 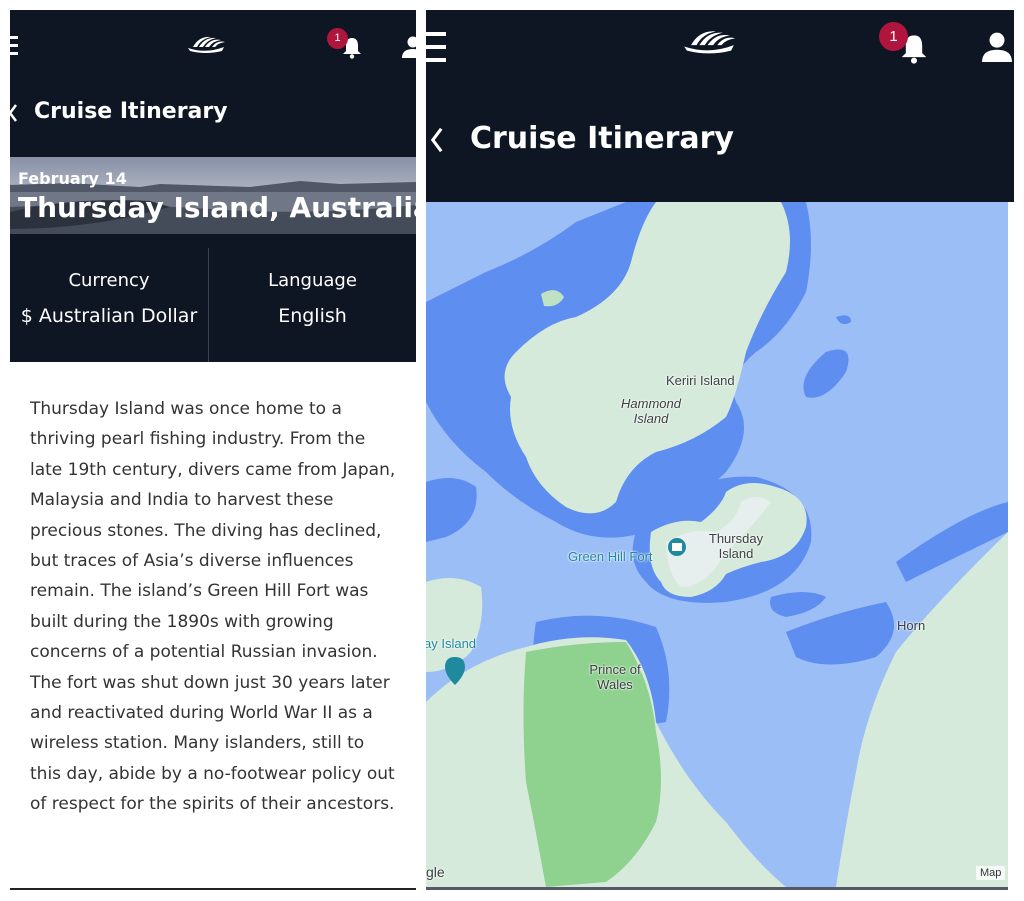 I want to click on currency-cell: Currency $ Australian Dollar, so click(x=109, y=305).